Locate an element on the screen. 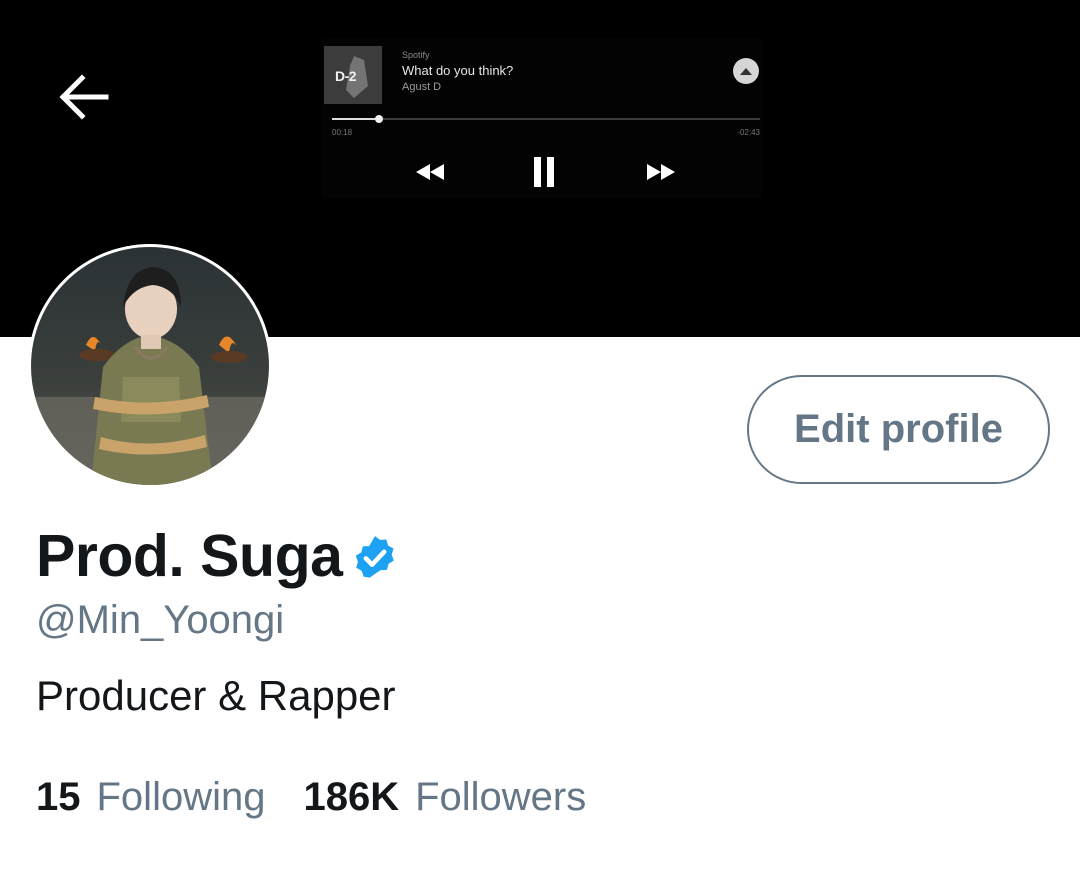  pause-button is located at coordinates (544, 172).